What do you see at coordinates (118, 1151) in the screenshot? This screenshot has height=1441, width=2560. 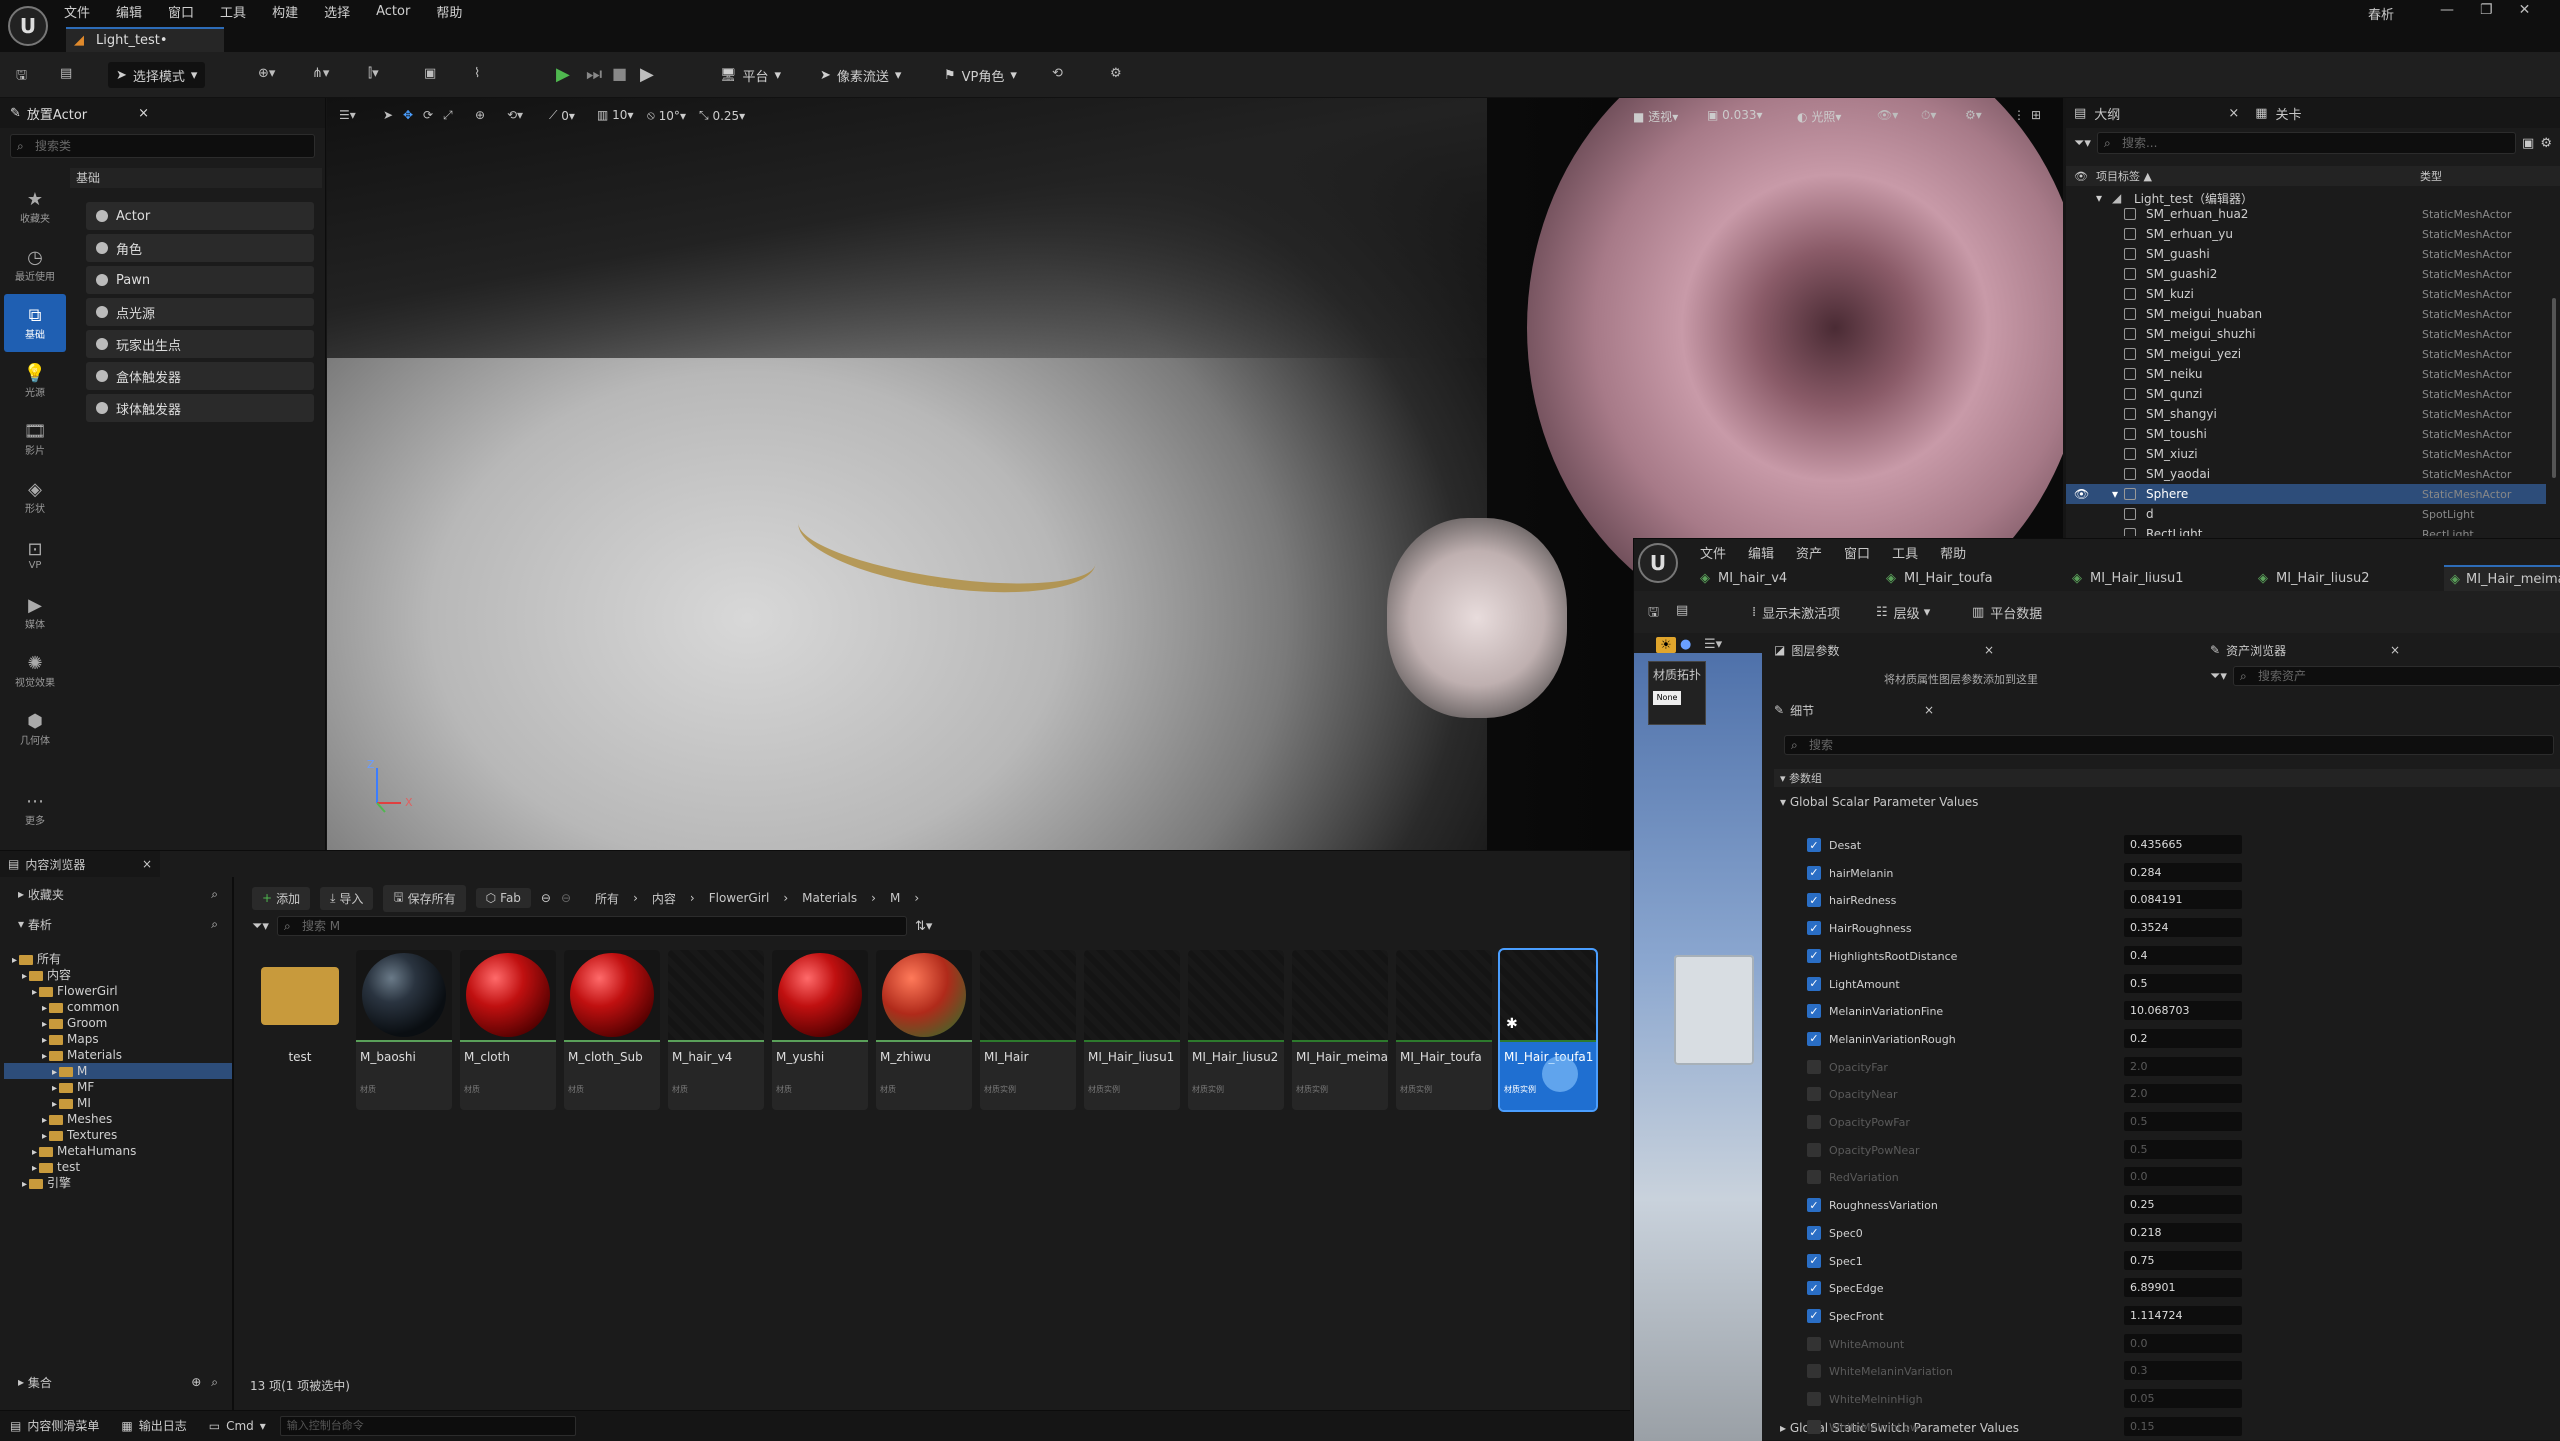 I see `folder-tree-item: ▸ MetaHumans` at bounding box center [118, 1151].